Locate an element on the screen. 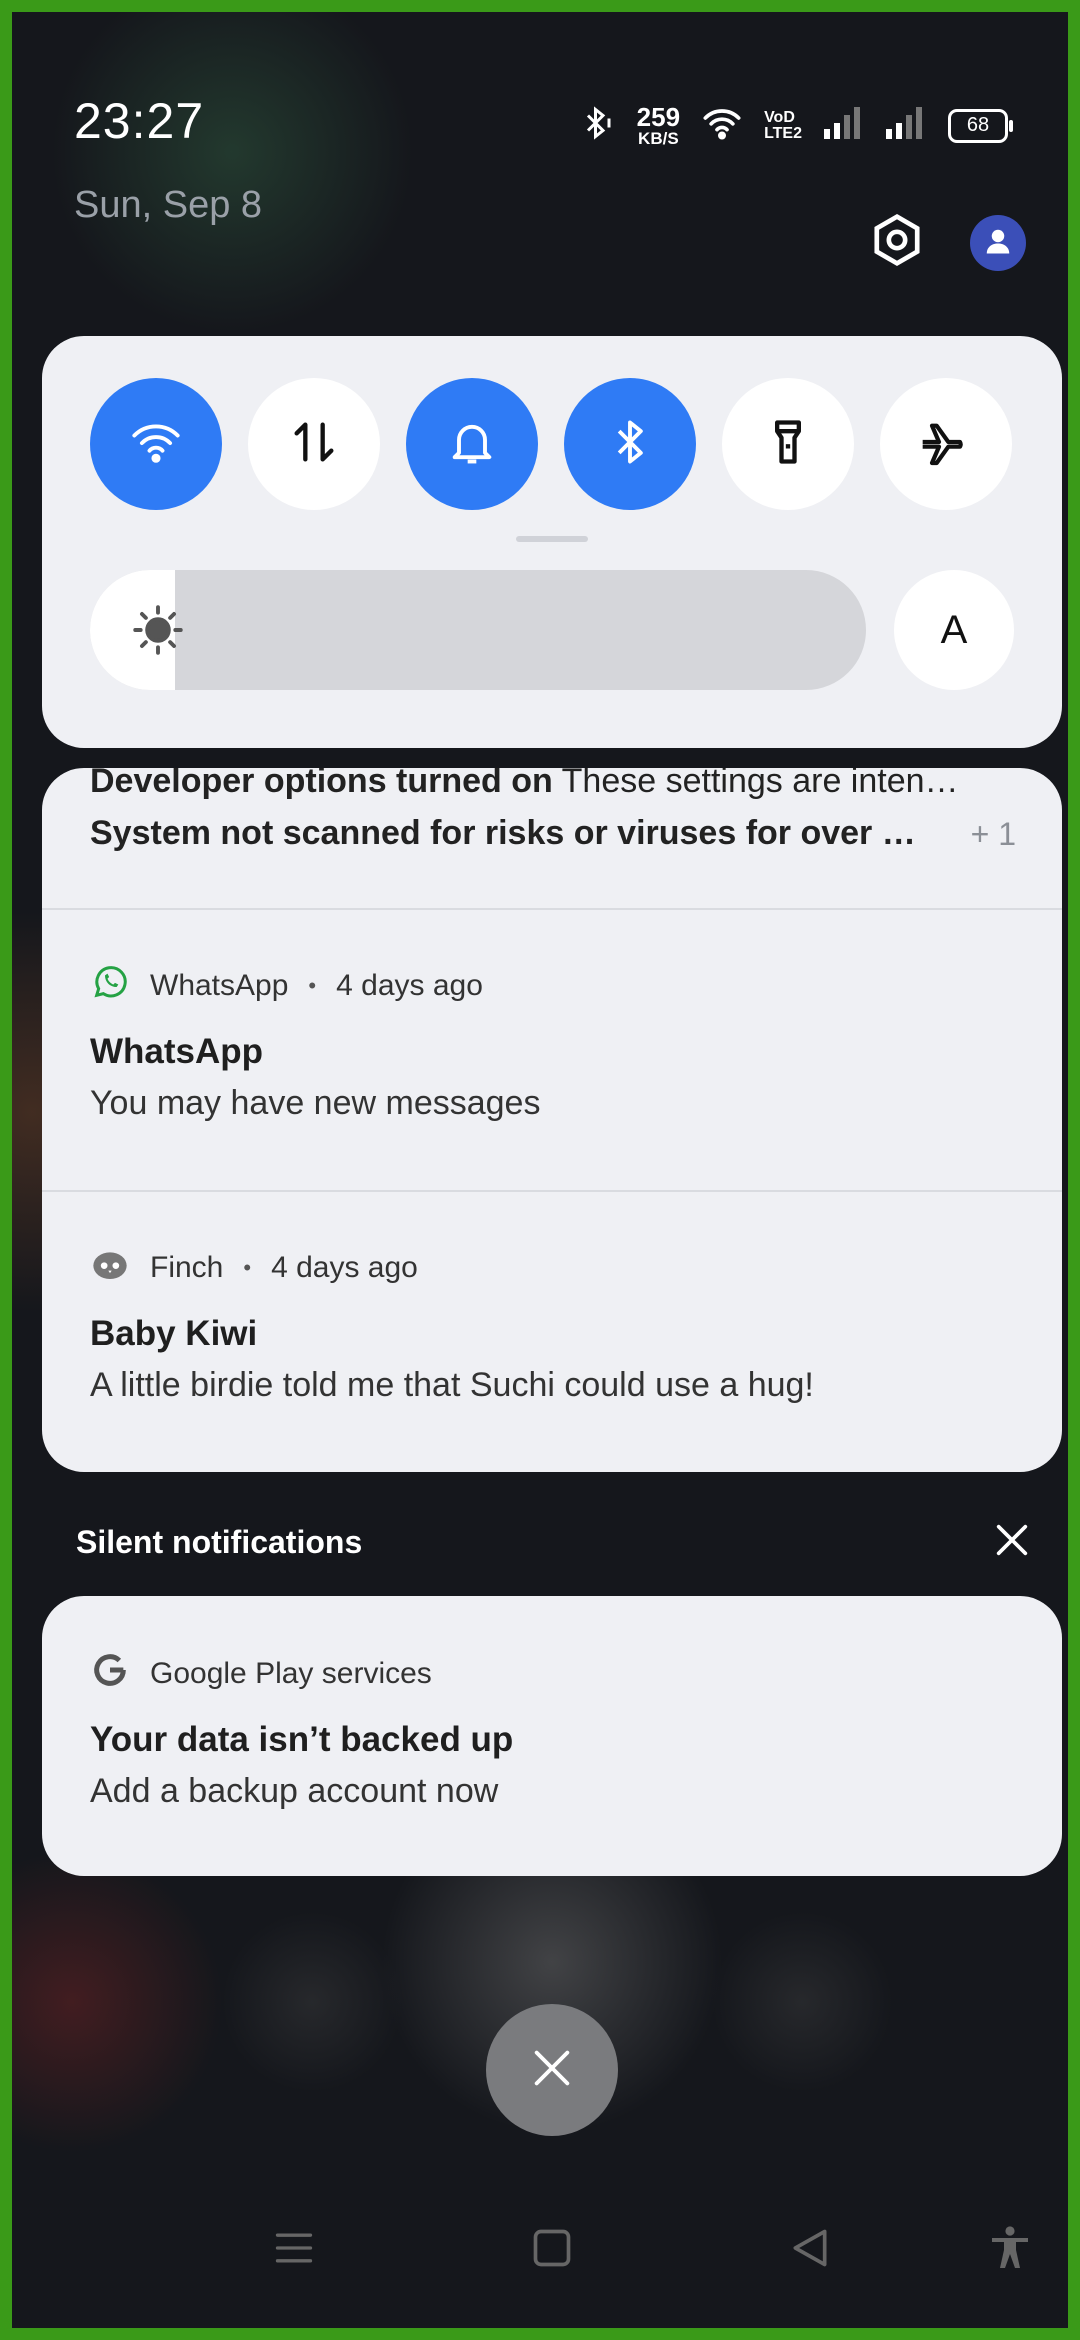 Image resolution: width=1080 pixels, height=2340 pixels. settings-button is located at coordinates (897, 240).